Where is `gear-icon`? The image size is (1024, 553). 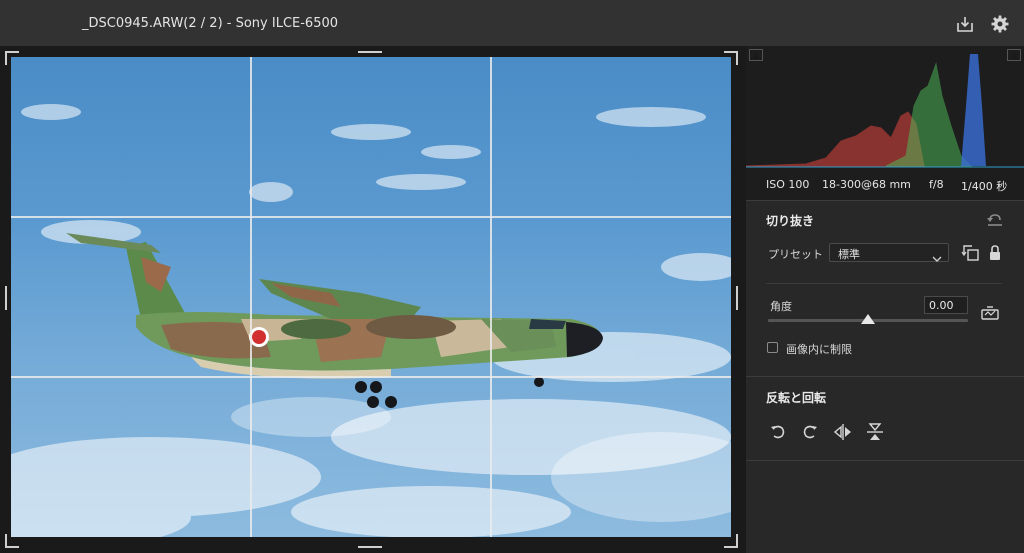 gear-icon is located at coordinates (1000, 24).